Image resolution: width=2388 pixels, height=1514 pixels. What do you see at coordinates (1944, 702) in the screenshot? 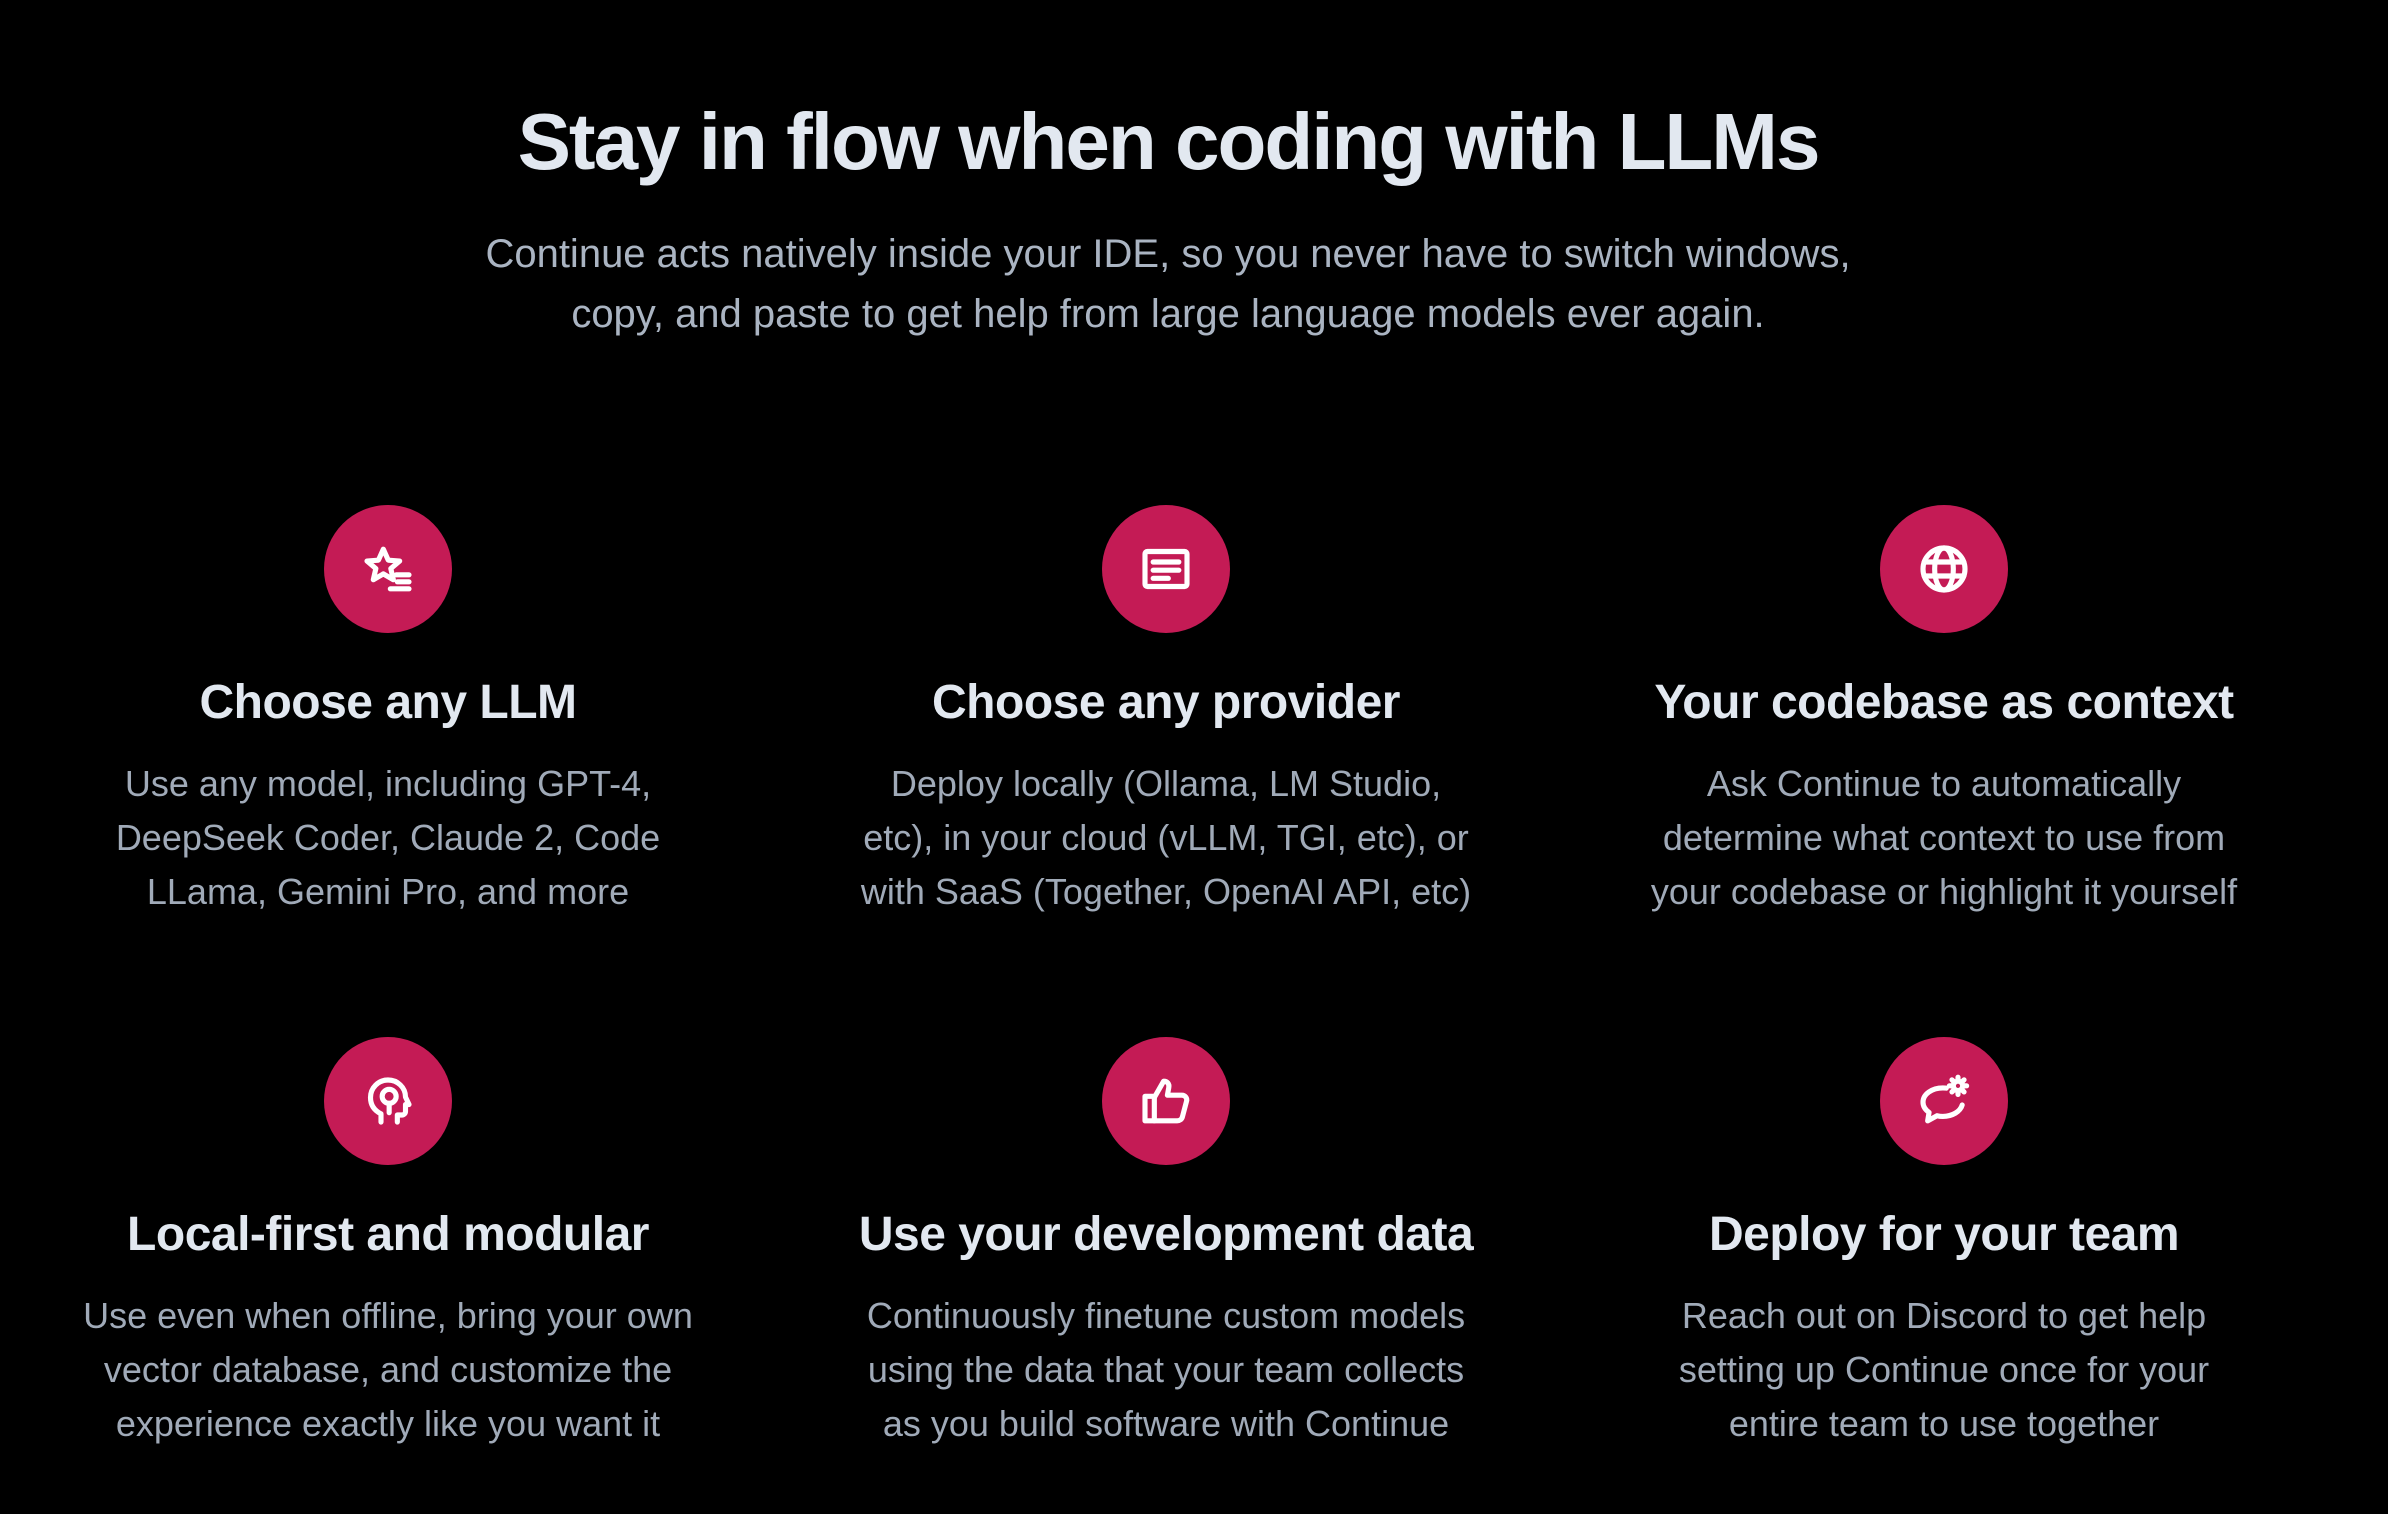
I see `feature-title: Your codebase as context` at bounding box center [1944, 702].